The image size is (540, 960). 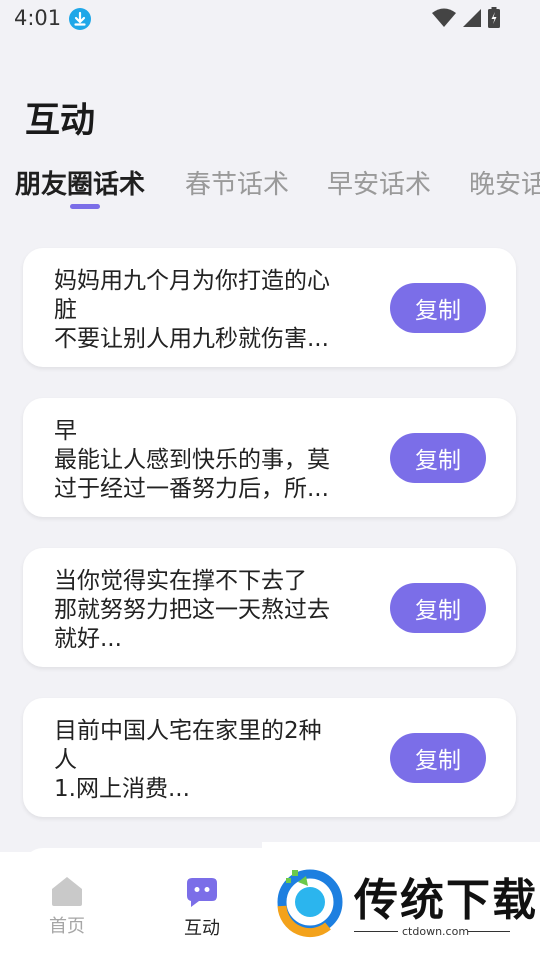 What do you see at coordinates (67, 926) in the screenshot?
I see `nav-home-label: 首页` at bounding box center [67, 926].